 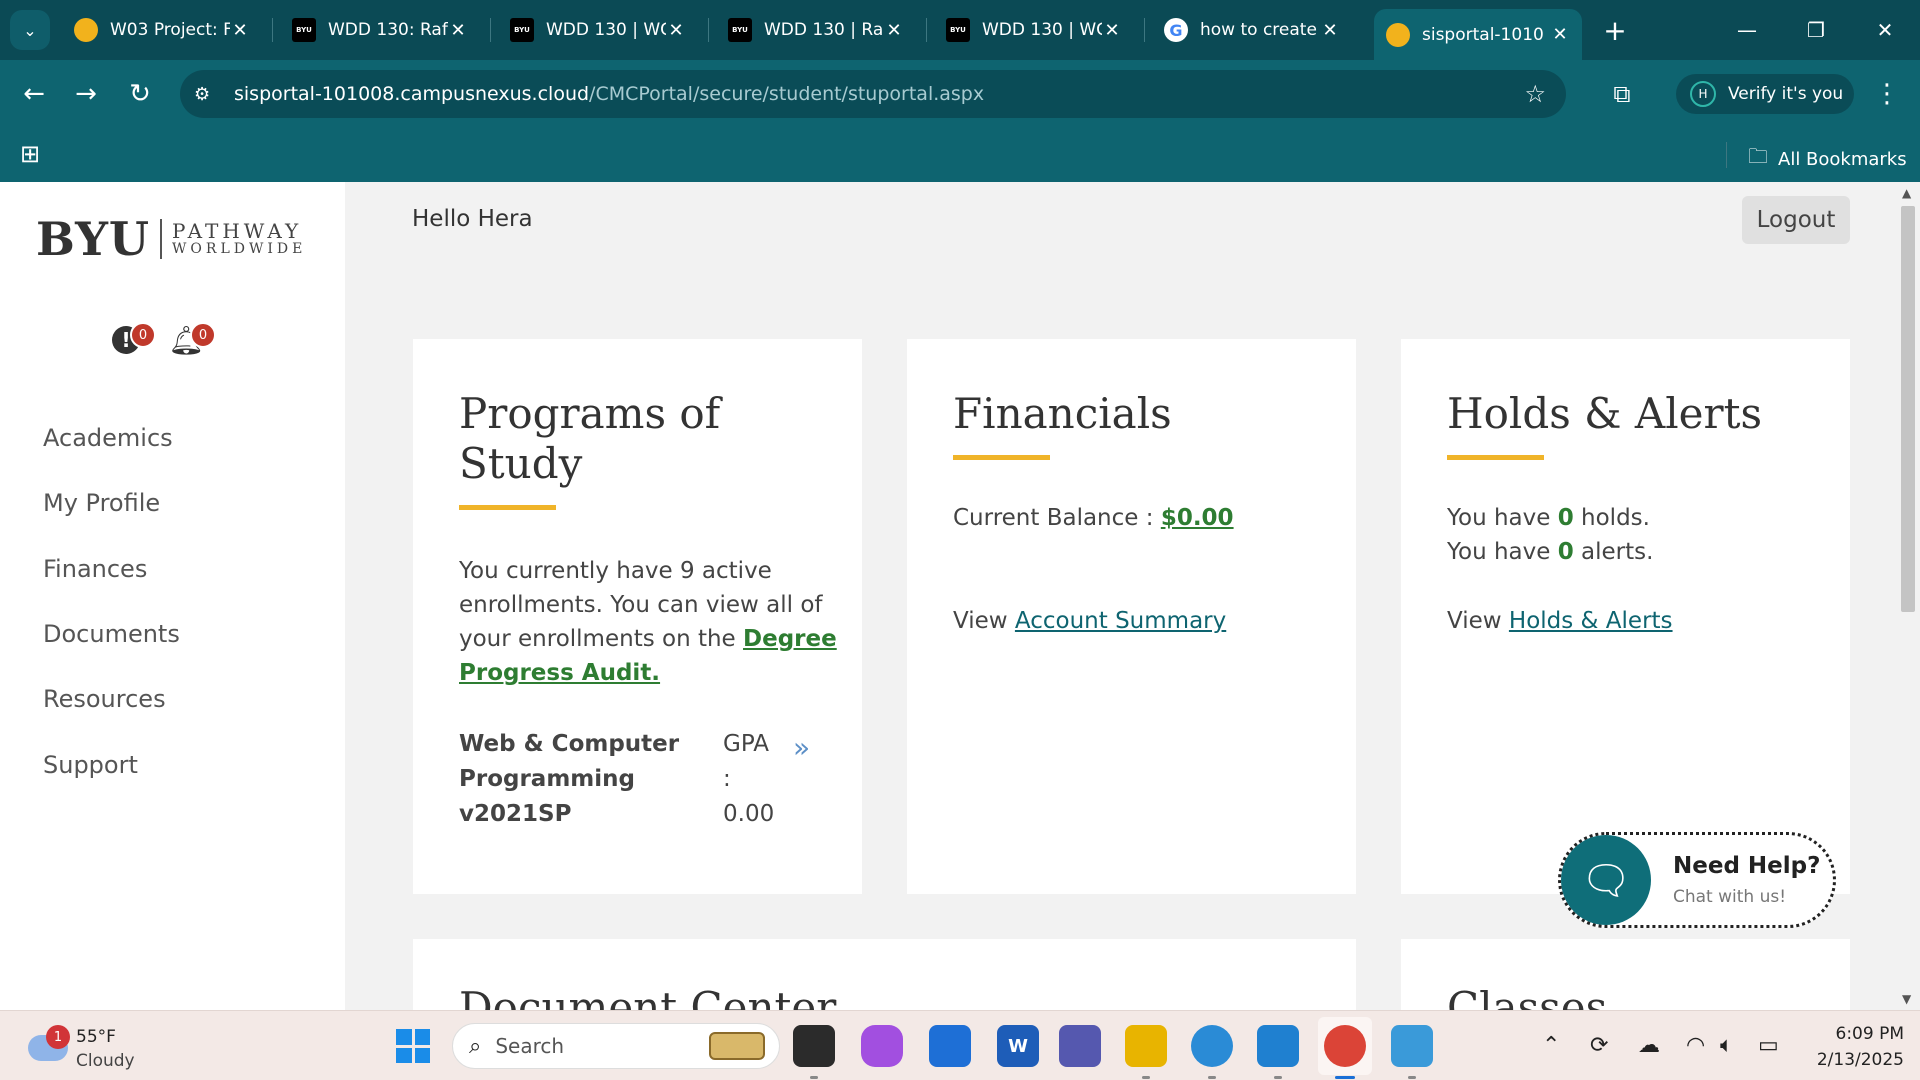 What do you see at coordinates (1906, 193) in the screenshot?
I see `scroll-up-arrow-icon: ▲` at bounding box center [1906, 193].